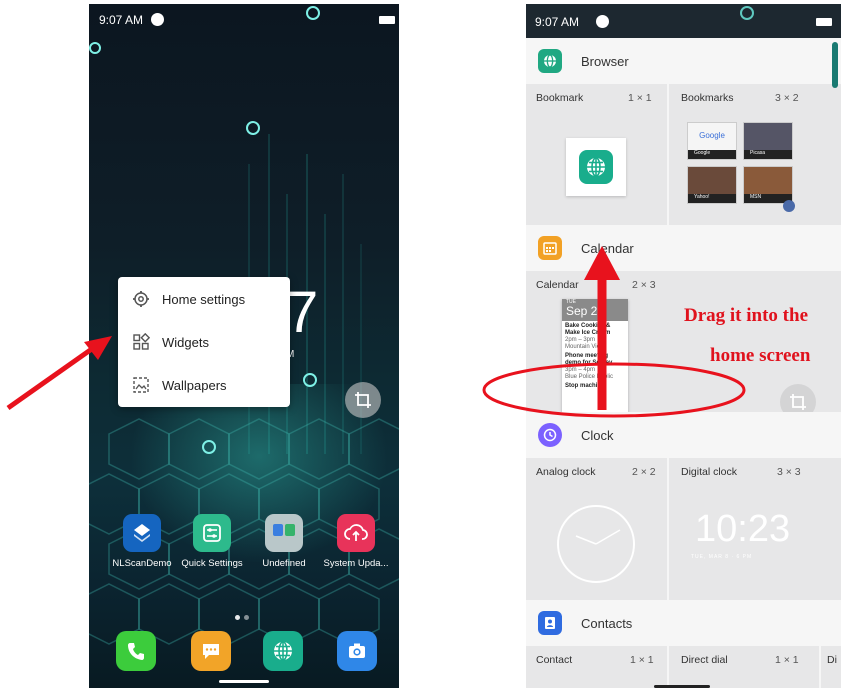  Describe the element at coordinates (743, 529) in the screenshot. I see `digital-clock-time: 10:23` at that location.